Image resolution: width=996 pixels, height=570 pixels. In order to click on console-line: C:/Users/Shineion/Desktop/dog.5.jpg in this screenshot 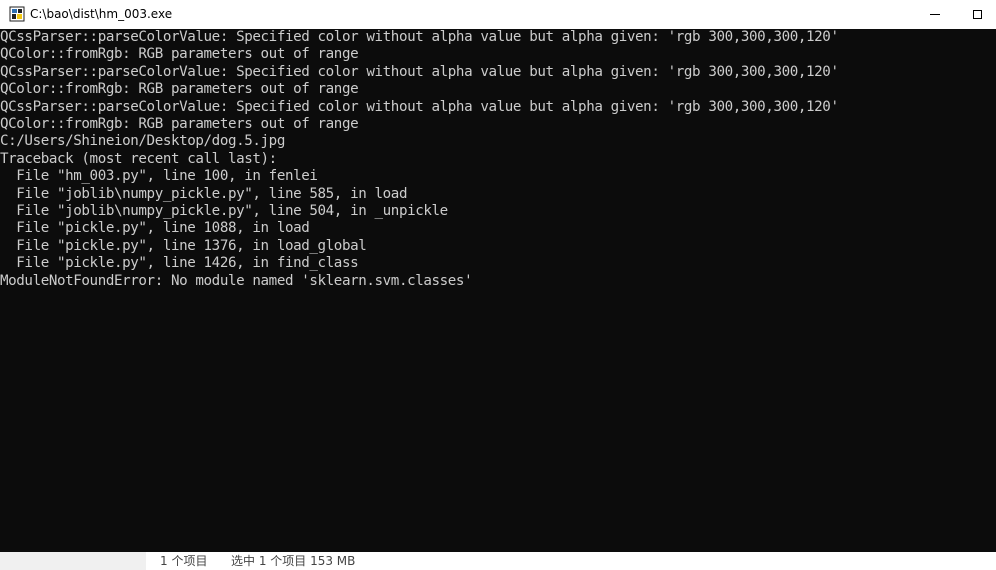, I will do `click(142, 141)`.